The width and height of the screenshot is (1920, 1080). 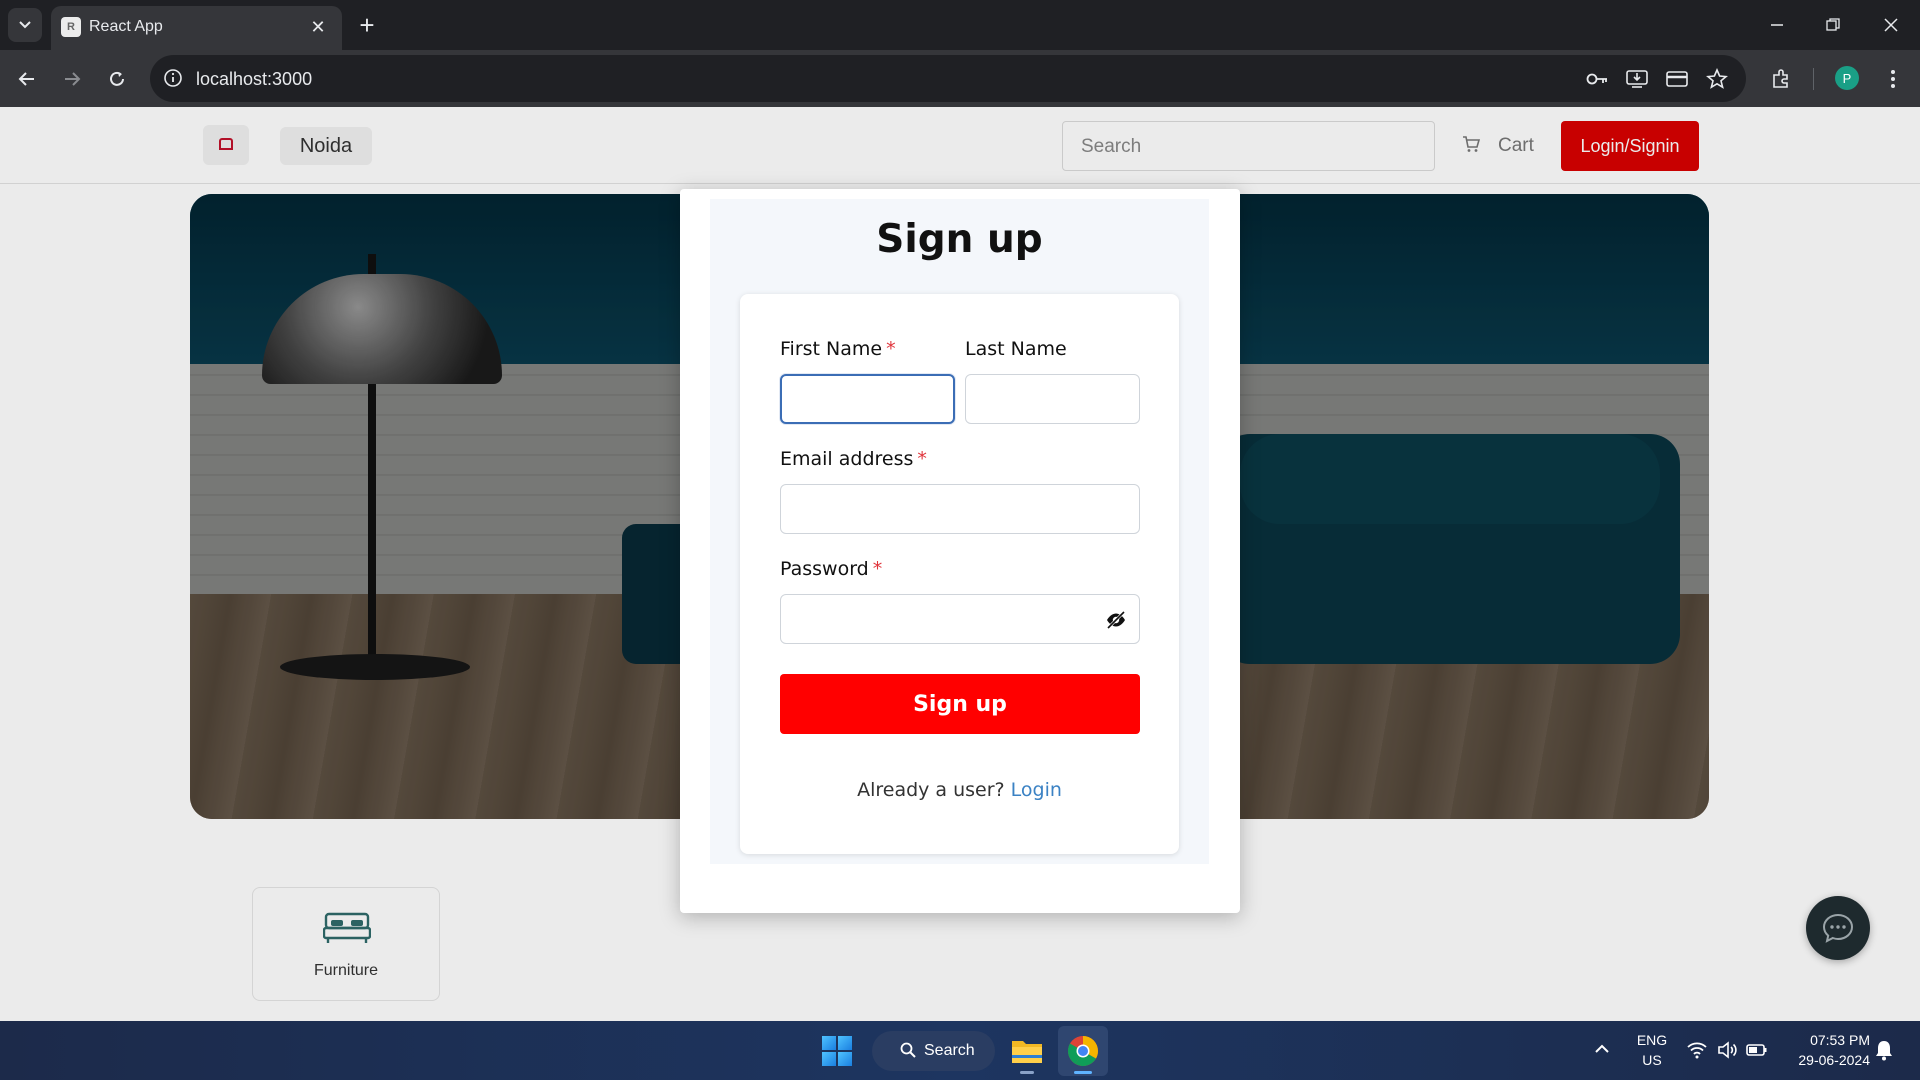 What do you see at coordinates (196, 28) in the screenshot?
I see `browser-tab: R React App ✕` at bounding box center [196, 28].